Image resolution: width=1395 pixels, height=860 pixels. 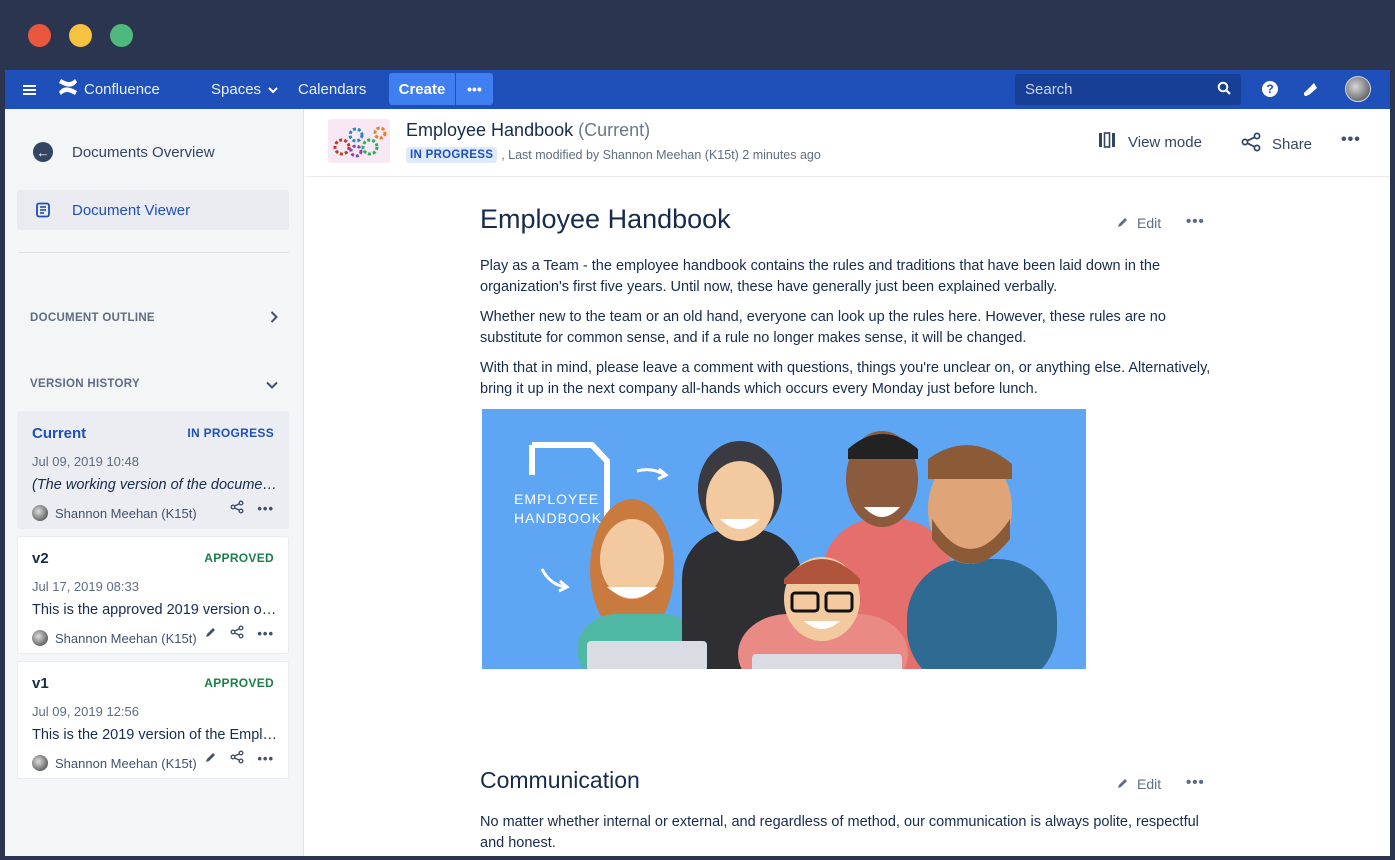 I want to click on spaces-menu: Spaces, so click(x=244, y=89).